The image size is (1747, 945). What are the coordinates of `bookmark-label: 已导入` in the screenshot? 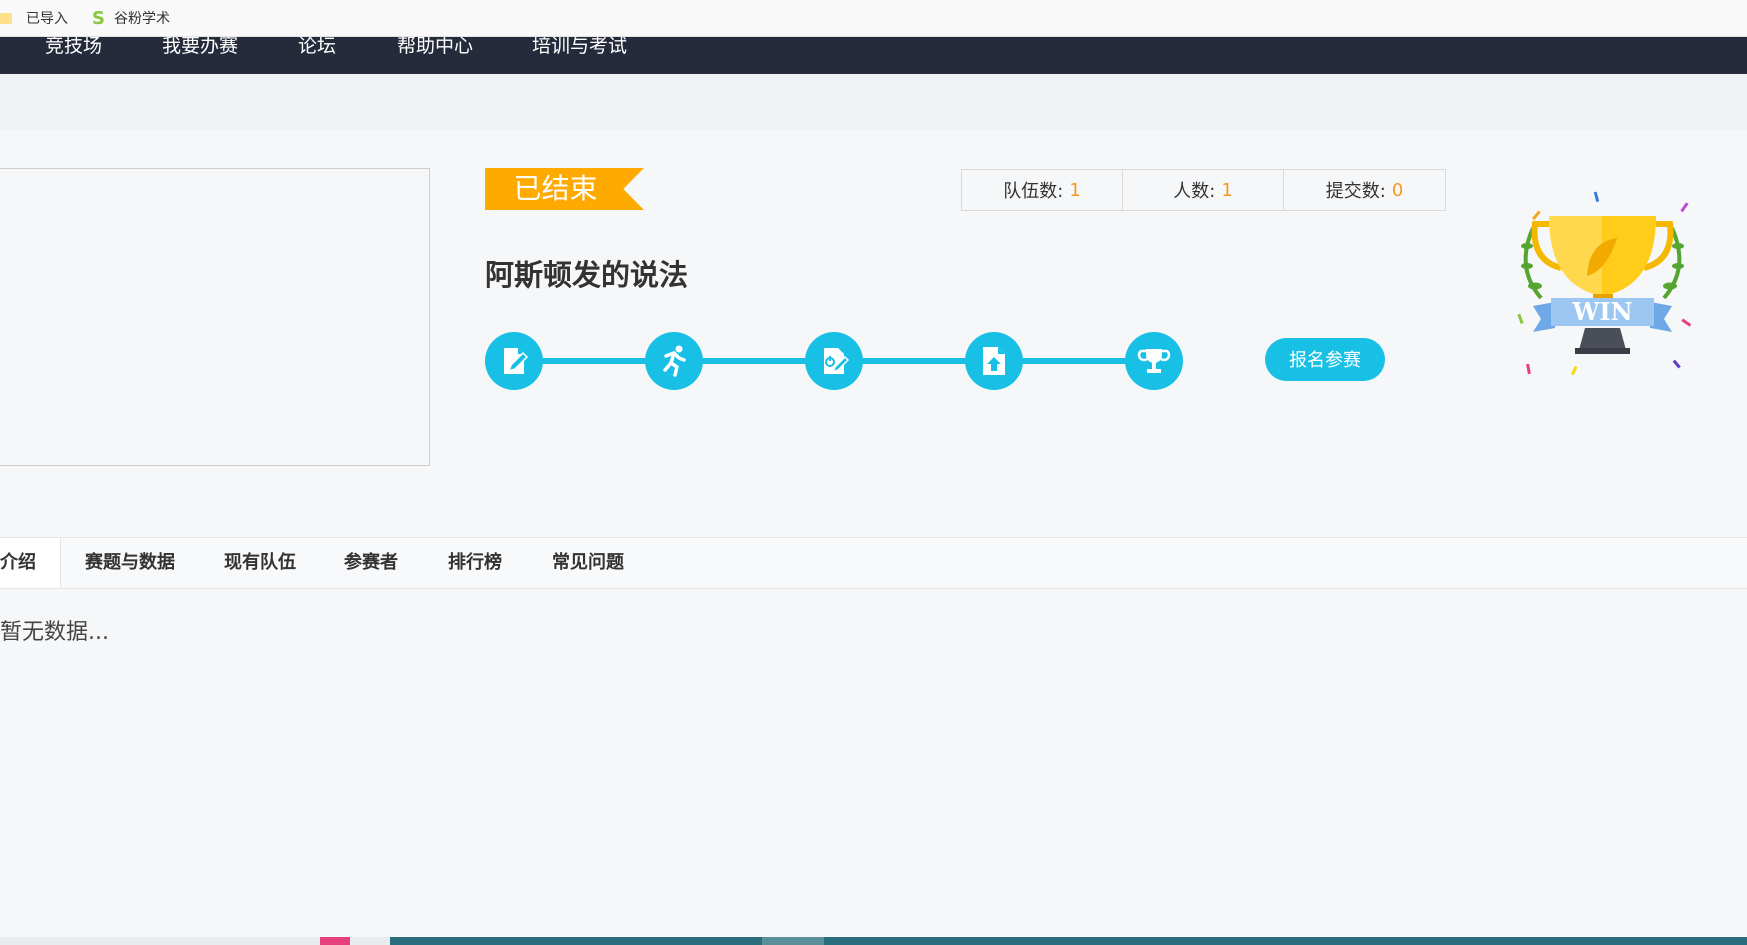 It's located at (47, 19).